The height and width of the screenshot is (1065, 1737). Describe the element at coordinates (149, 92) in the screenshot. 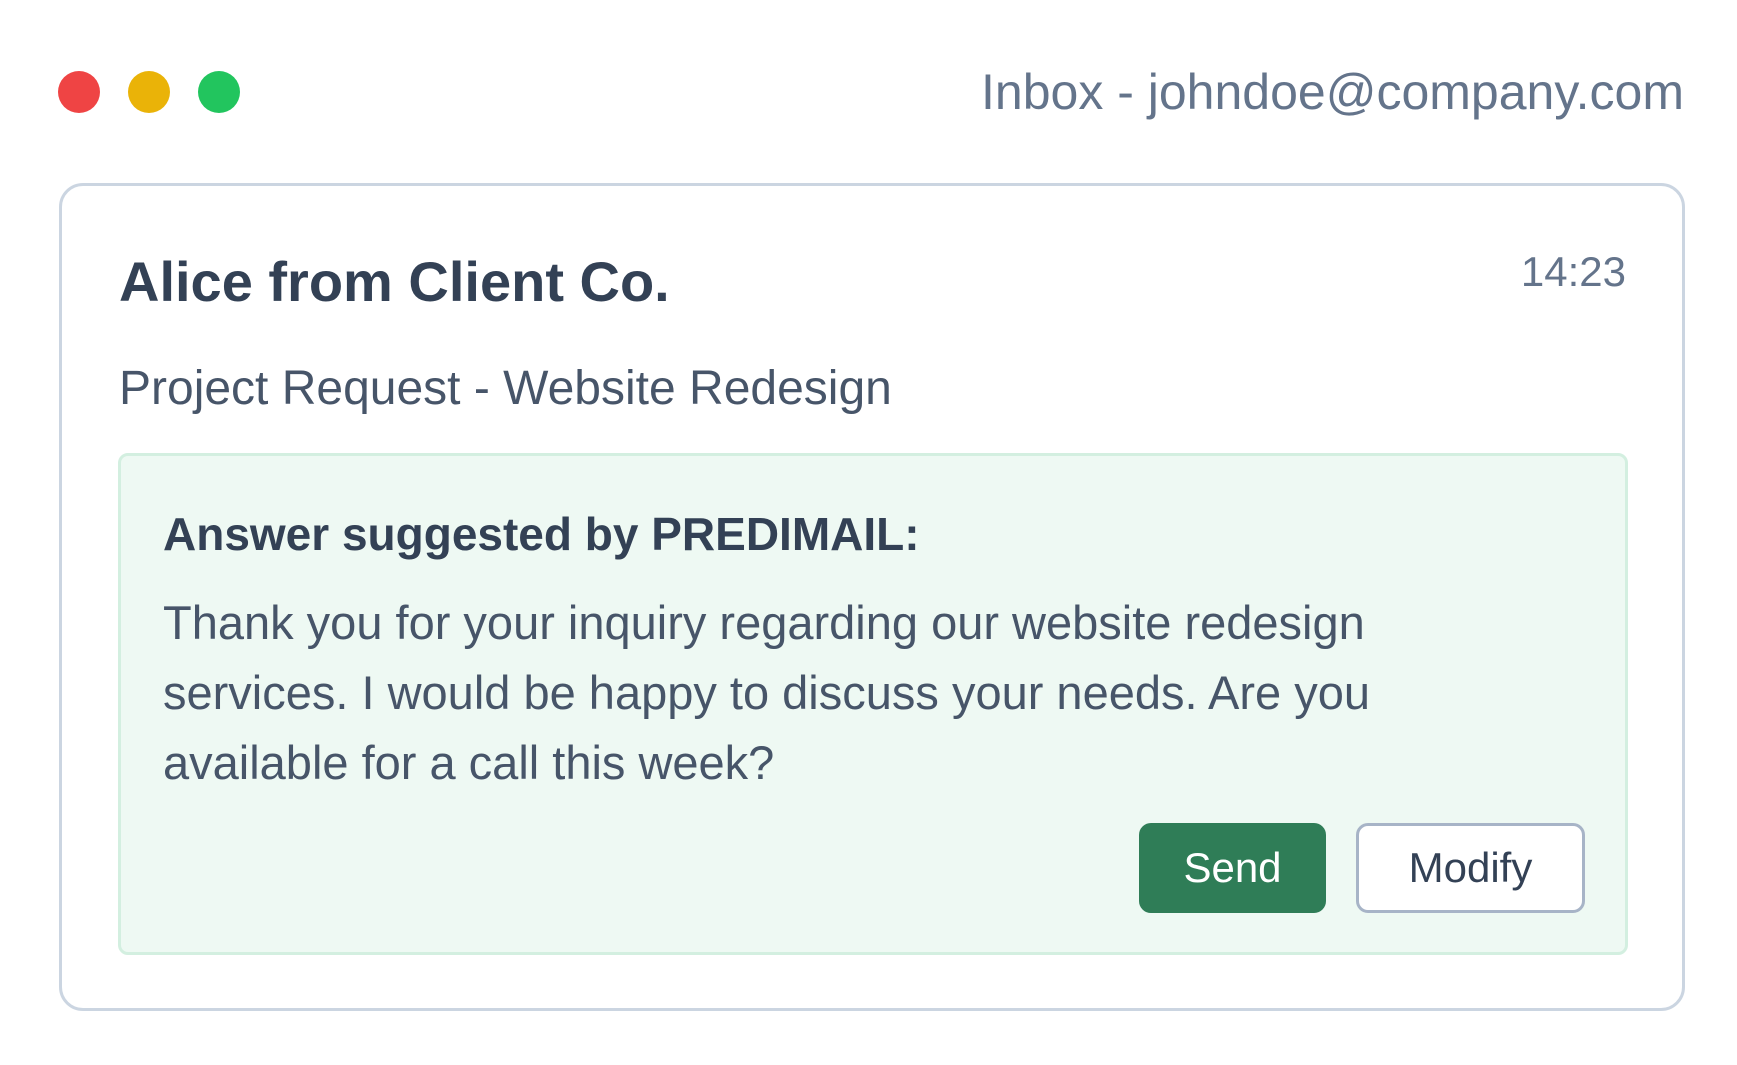

I see `minimize-window-icon` at that location.